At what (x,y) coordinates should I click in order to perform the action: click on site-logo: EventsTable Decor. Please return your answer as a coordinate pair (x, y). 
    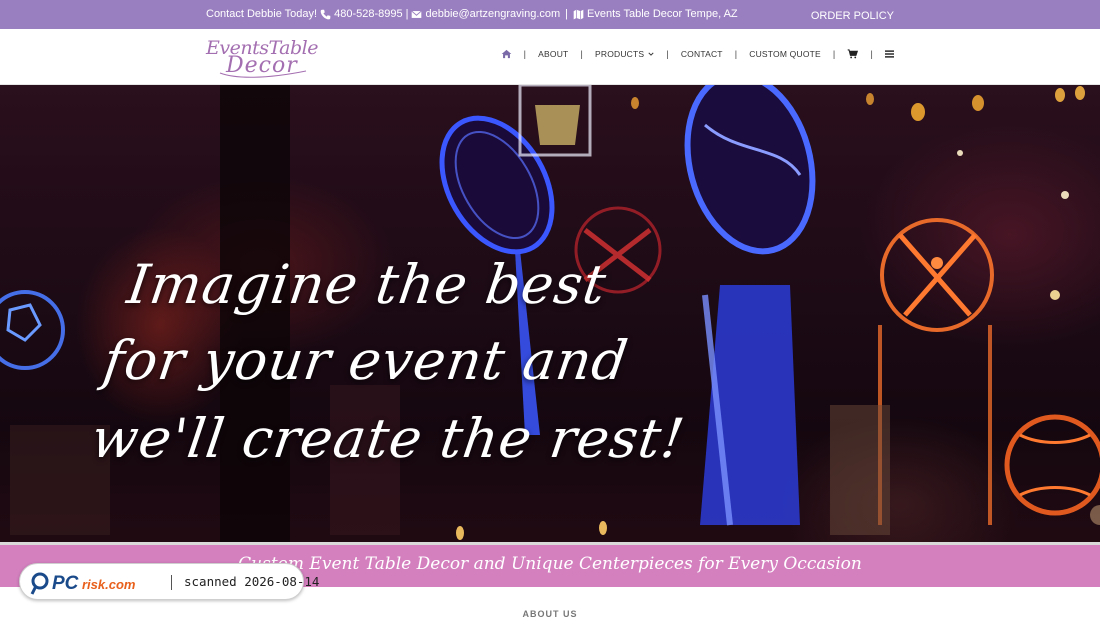
    Looking at the image, I should click on (265, 58).